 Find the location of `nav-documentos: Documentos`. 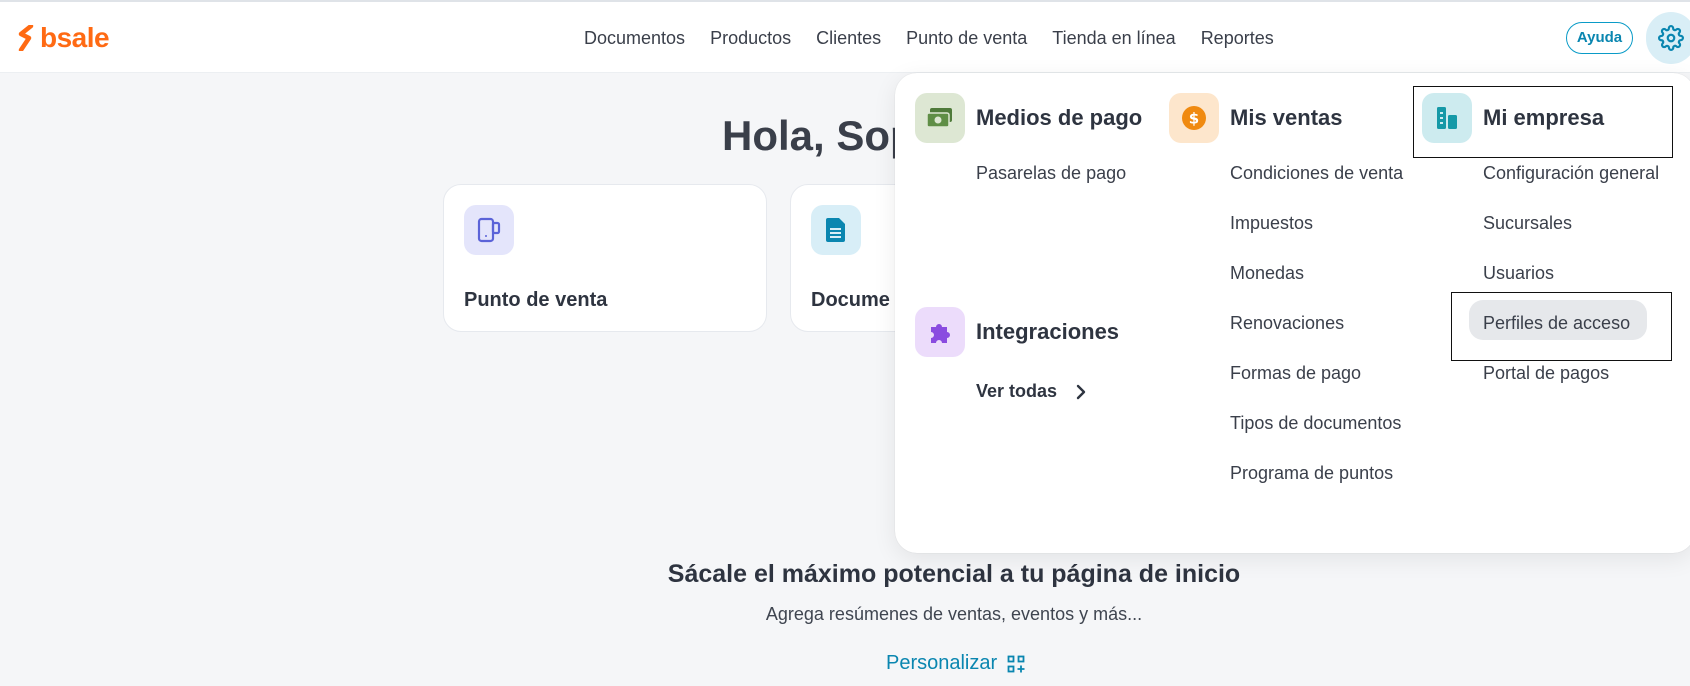

nav-documentos: Documentos is located at coordinates (634, 38).